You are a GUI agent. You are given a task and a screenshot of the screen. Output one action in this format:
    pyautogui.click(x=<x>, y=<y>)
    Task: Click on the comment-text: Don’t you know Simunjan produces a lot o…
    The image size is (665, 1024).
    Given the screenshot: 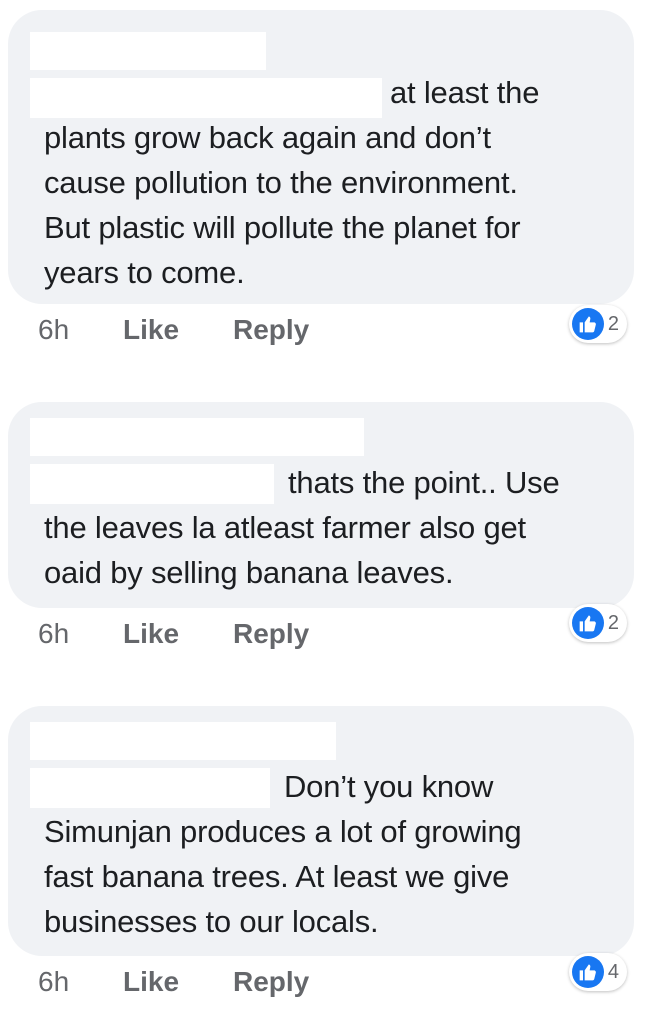 What is the action you would take?
    pyautogui.click(x=327, y=854)
    